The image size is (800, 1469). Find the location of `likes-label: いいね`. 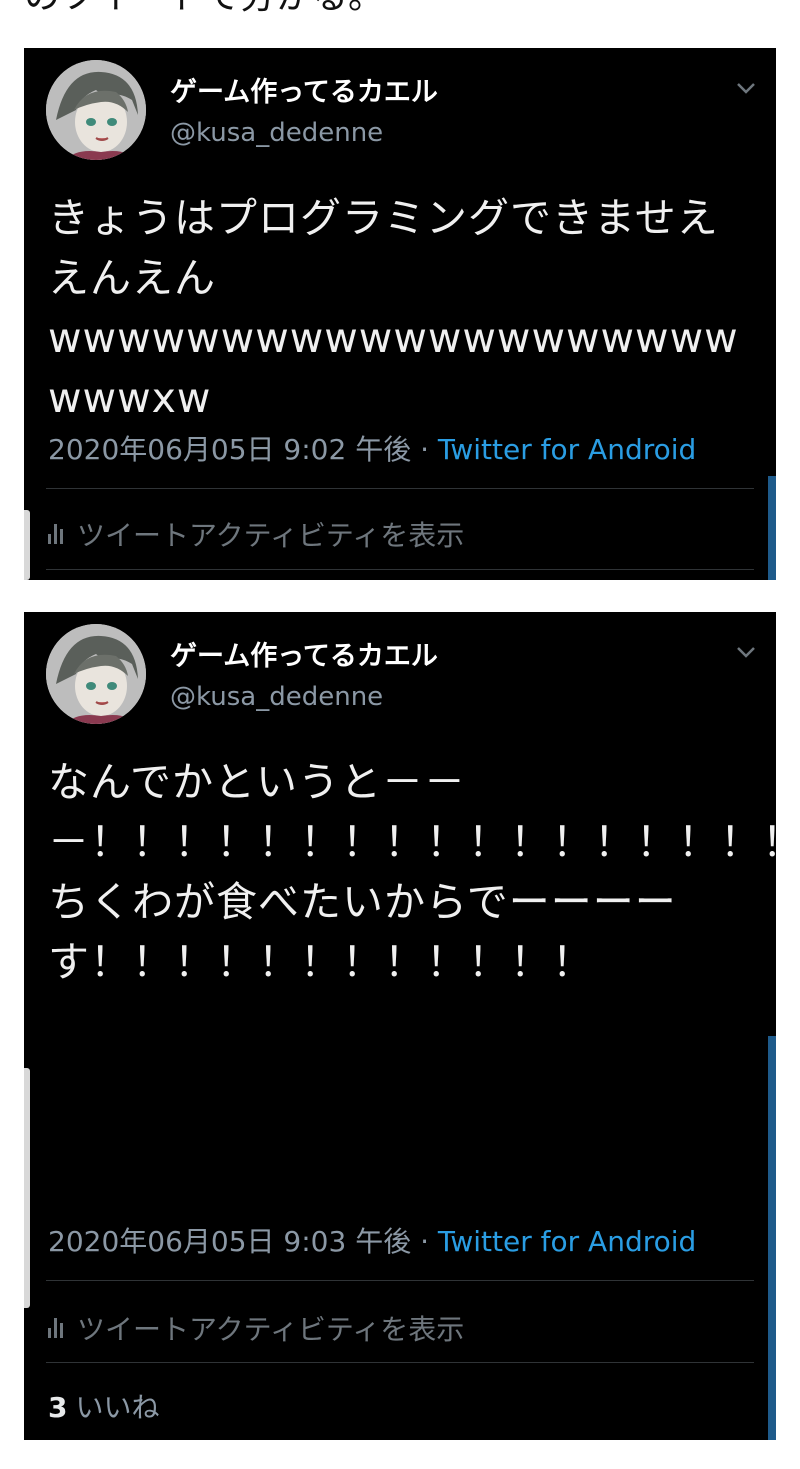

likes-label: いいね is located at coordinates (117, 1407).